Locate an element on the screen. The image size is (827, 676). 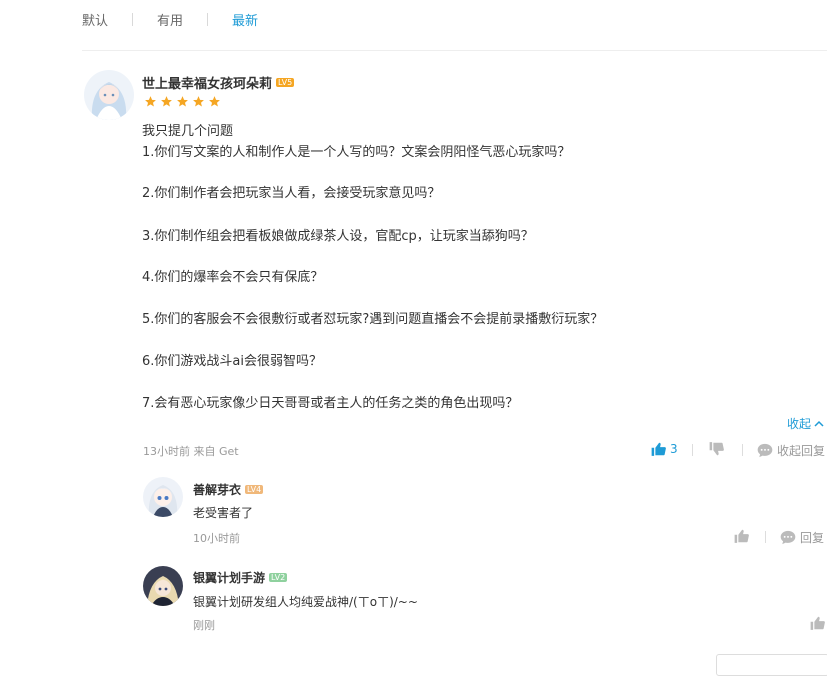
review-username-text: 世上最幸福女孩珂朵莉 is located at coordinates (207, 82).